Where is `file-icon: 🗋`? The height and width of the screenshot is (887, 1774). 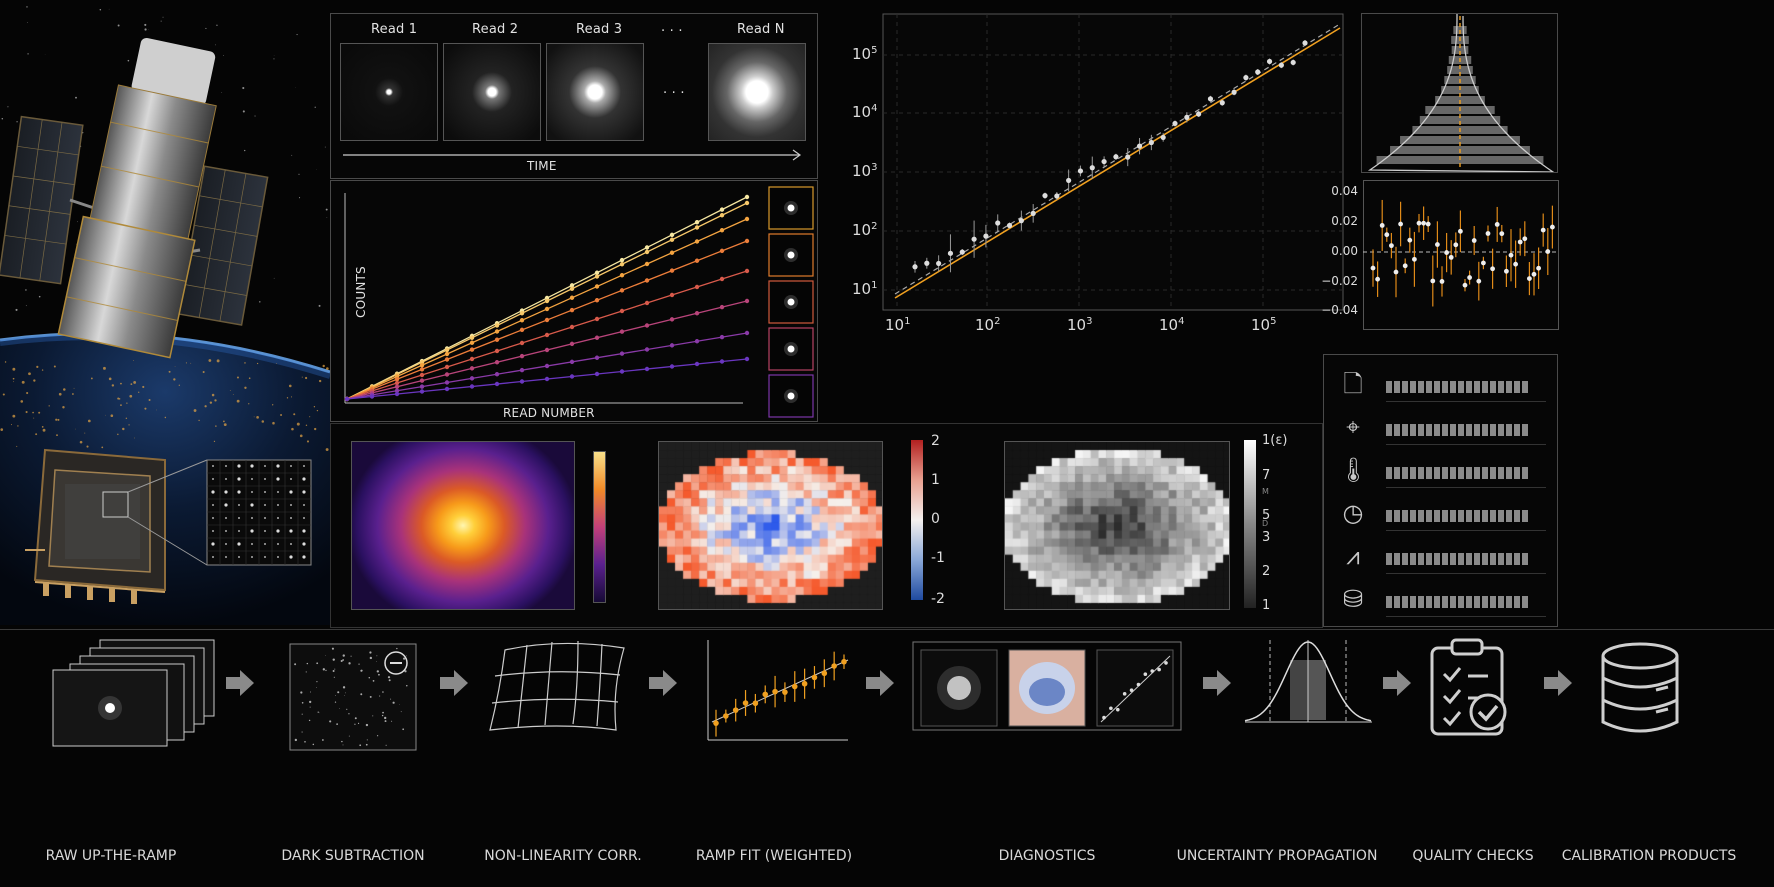 file-icon: 🗋 is located at coordinates (1353, 384).